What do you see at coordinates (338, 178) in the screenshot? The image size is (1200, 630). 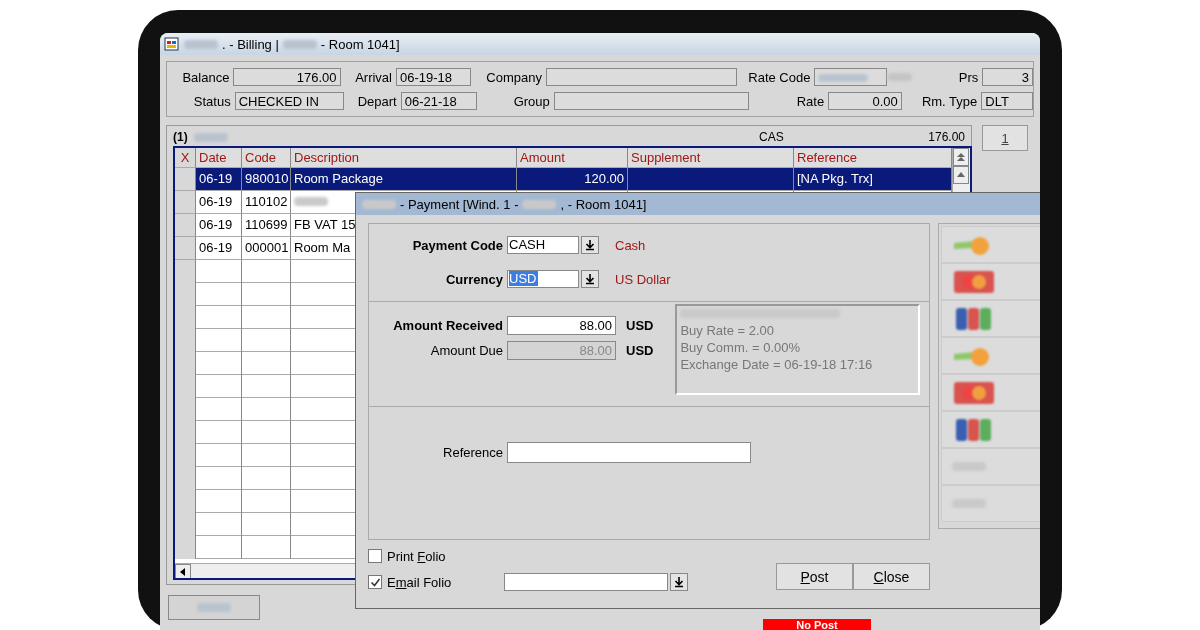 I see `table-cell: Room Package` at bounding box center [338, 178].